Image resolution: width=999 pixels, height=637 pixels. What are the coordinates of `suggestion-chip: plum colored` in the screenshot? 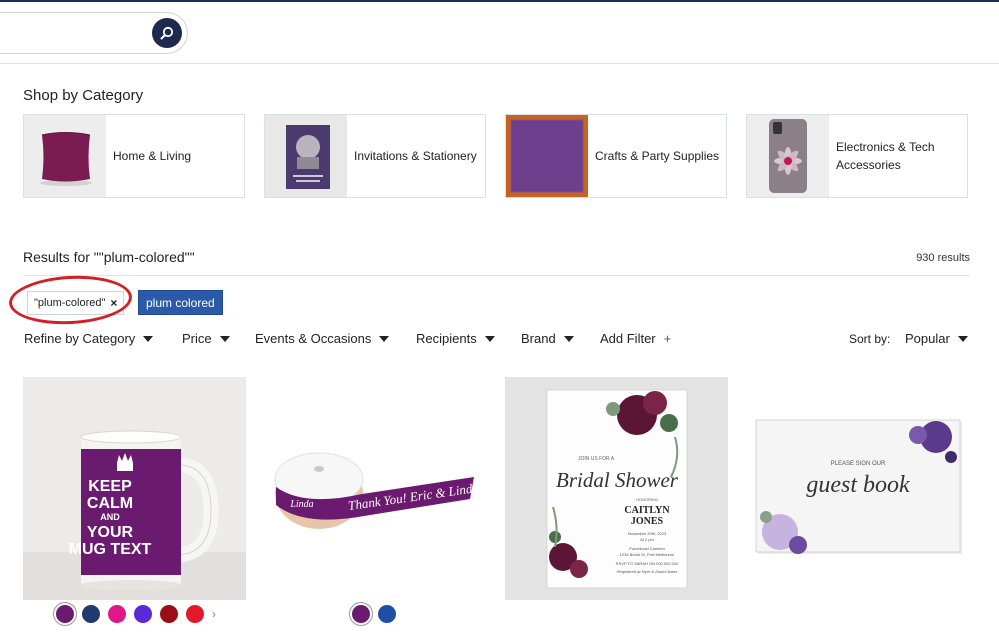 It's located at (180, 302).